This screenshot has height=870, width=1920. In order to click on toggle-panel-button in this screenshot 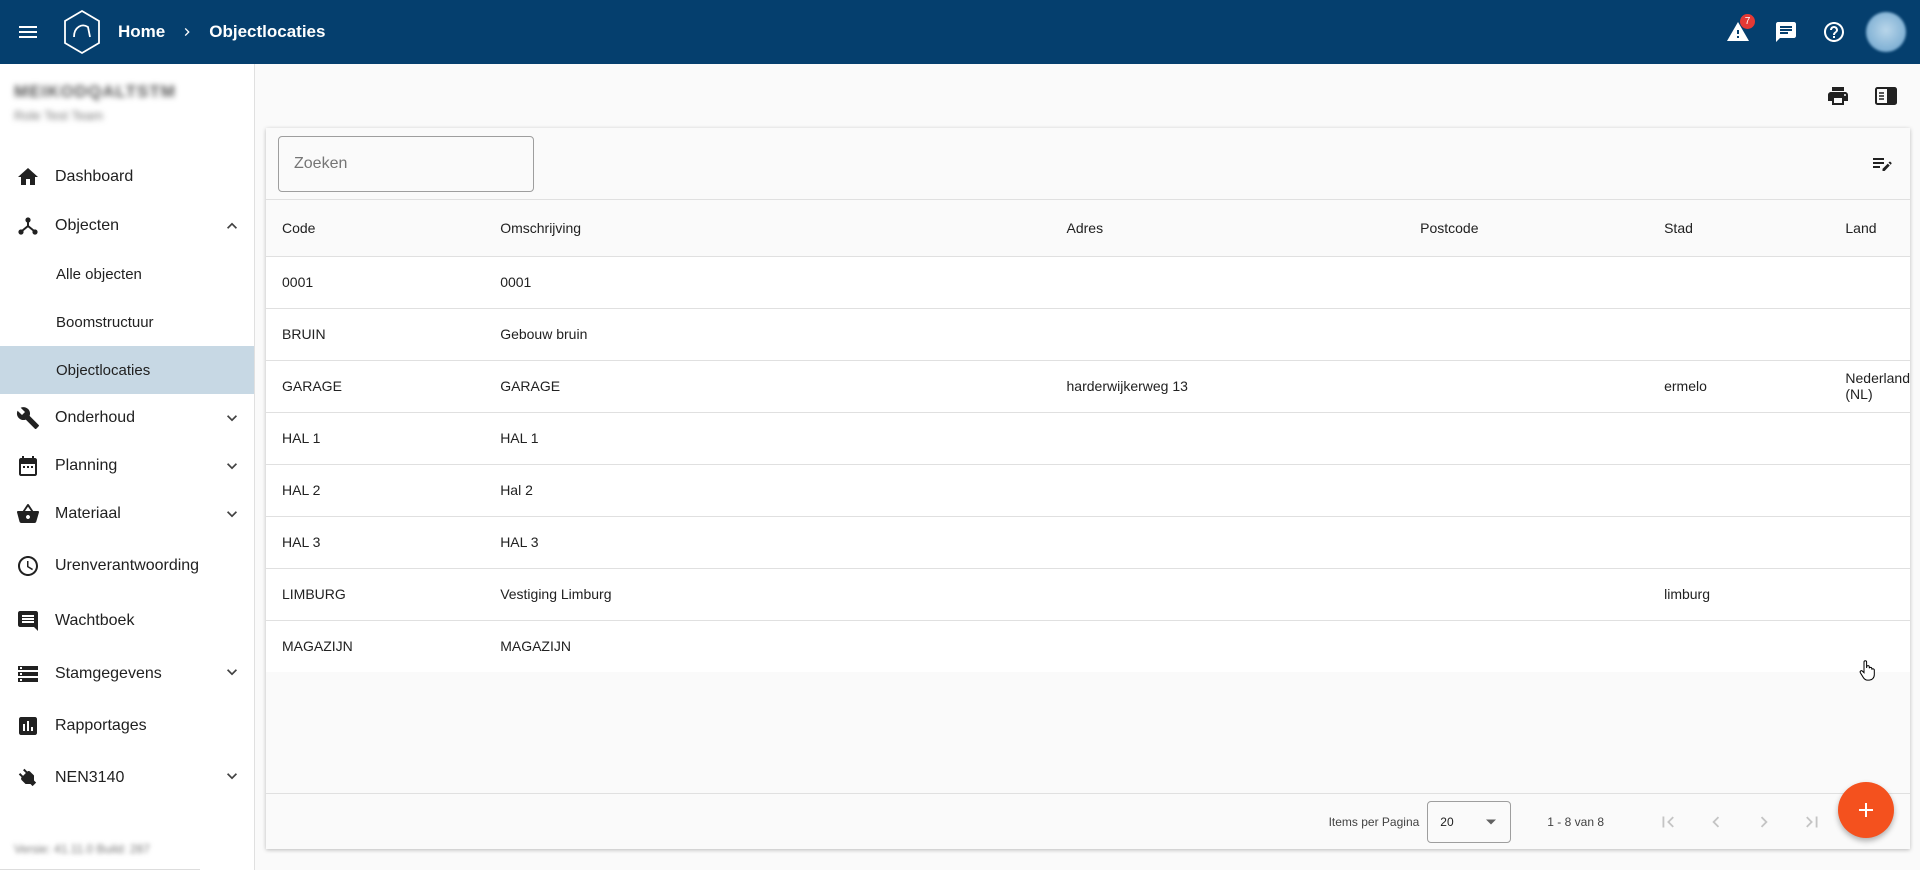, I will do `click(1886, 96)`.